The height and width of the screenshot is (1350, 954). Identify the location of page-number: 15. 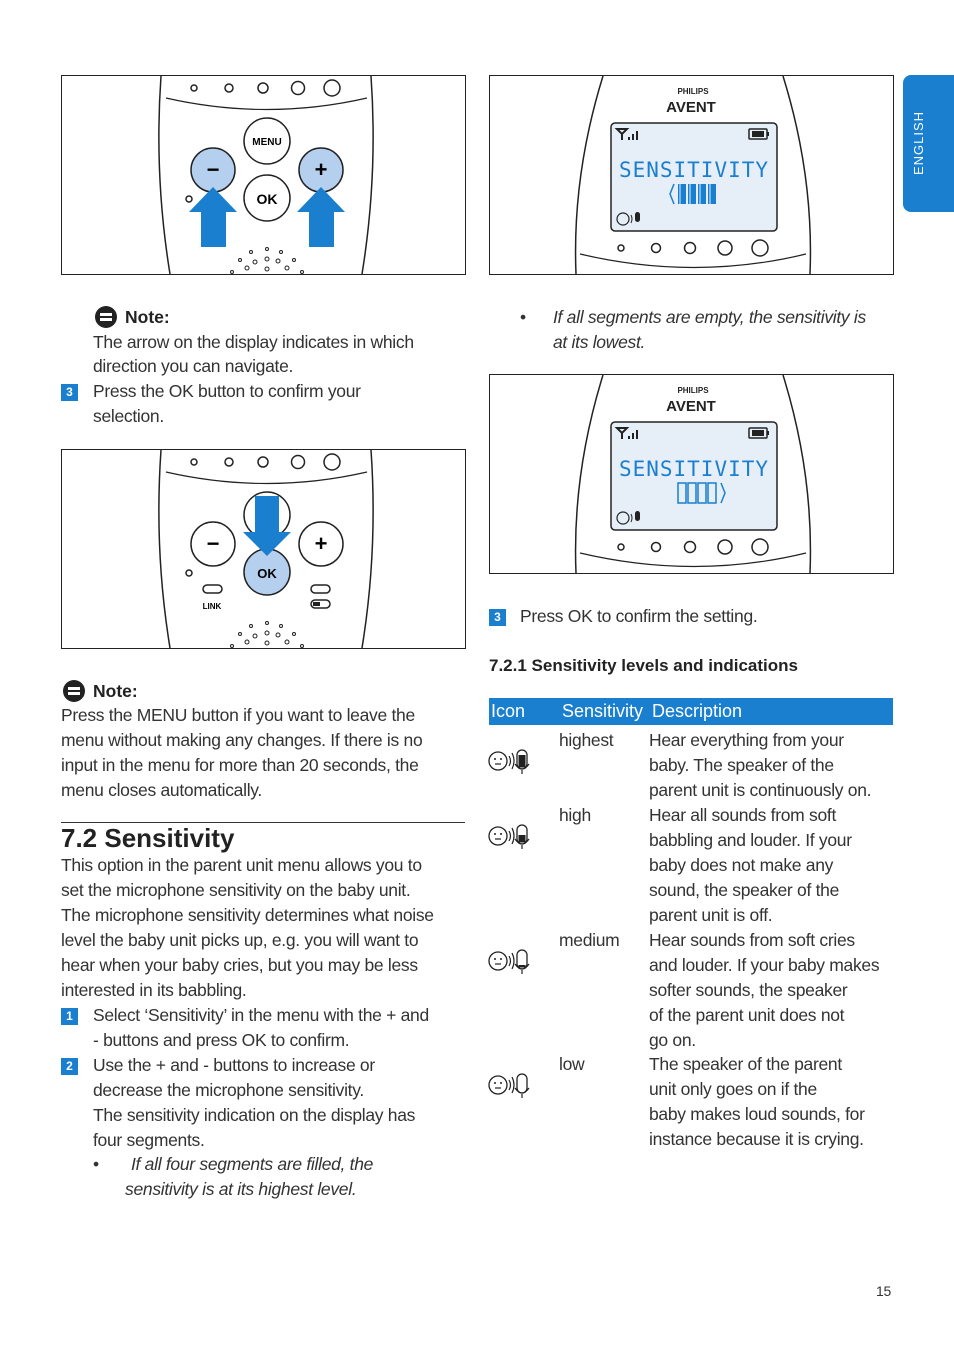
(883, 1291).